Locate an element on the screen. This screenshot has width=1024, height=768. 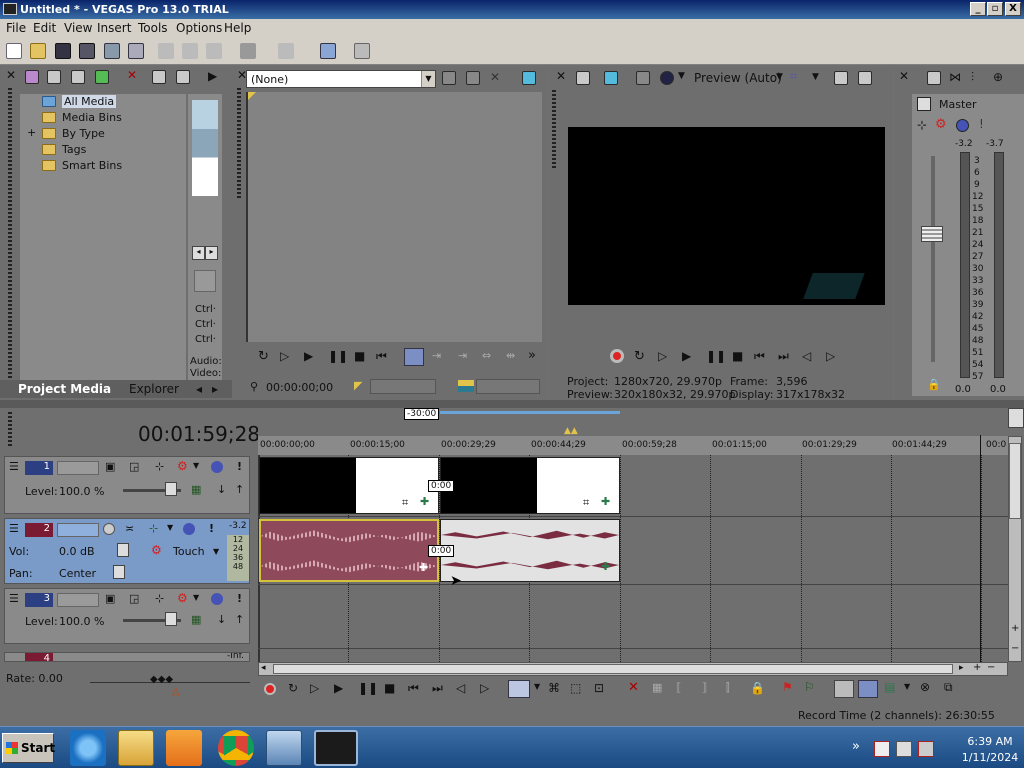
render-as-icon is located at coordinates (112, 51).